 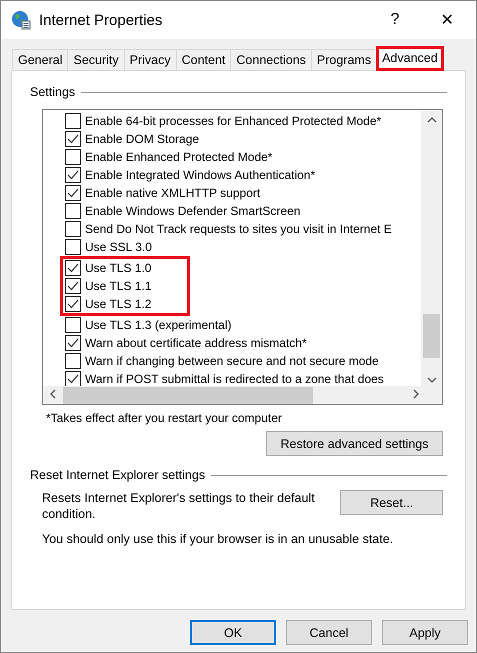 What do you see at coordinates (232, 361) in the screenshot?
I see `setting-label: Warn if changing between secure and not secure mode` at bounding box center [232, 361].